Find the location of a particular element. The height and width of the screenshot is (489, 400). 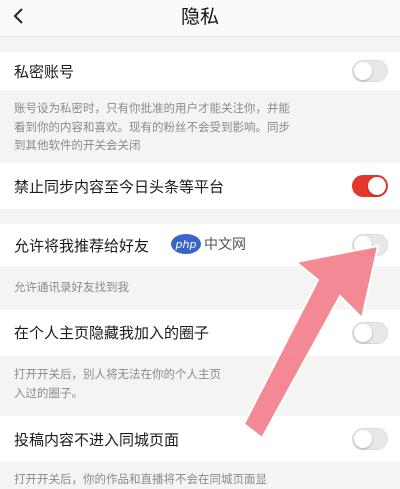

description-line: 打开开关后，别人将无法在你的个人主页 is located at coordinates (117, 374).